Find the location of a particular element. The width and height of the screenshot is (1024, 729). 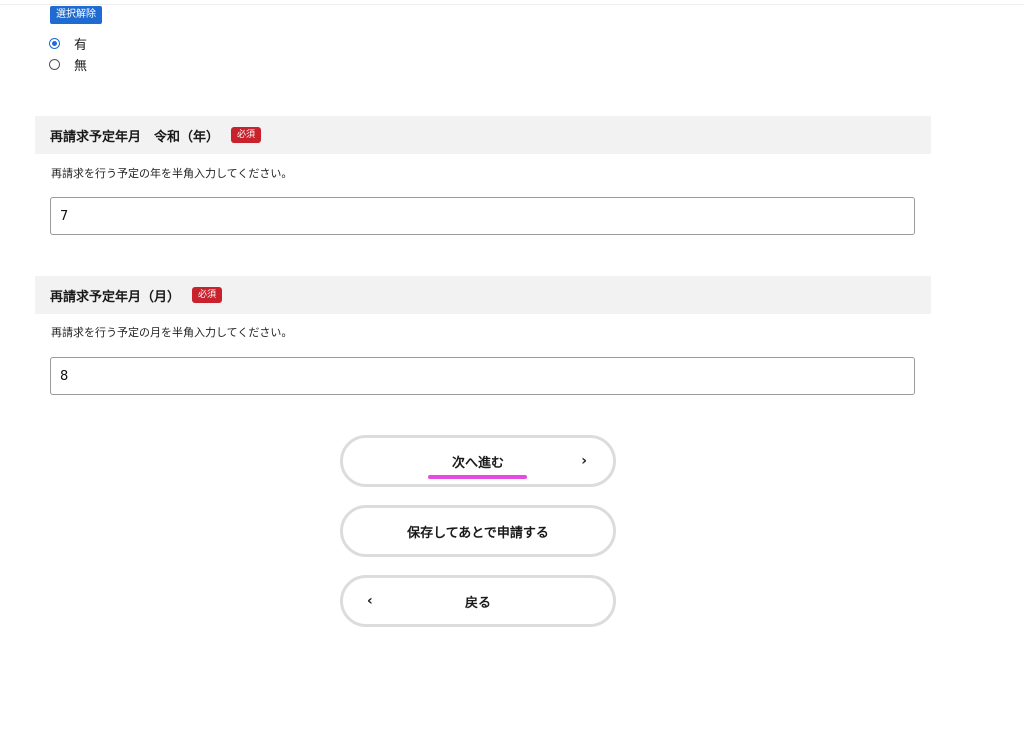

top-divider is located at coordinates (512, 4).